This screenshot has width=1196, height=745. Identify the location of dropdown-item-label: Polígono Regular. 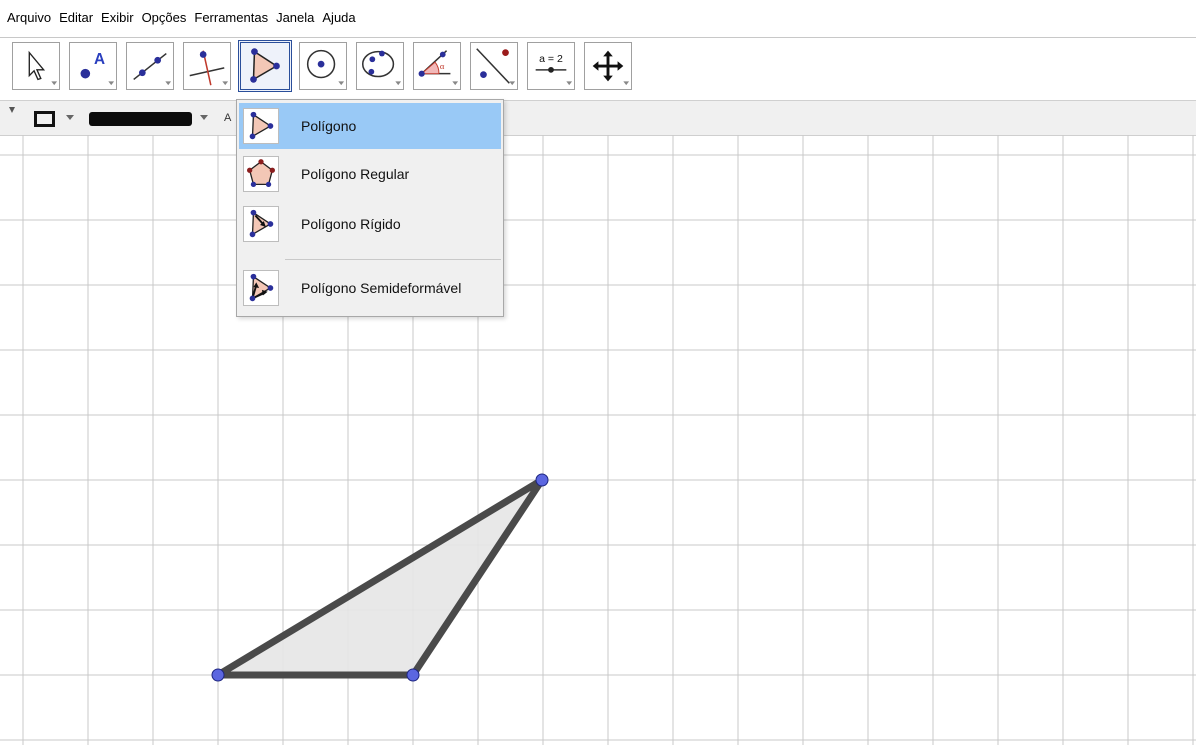
(355, 174).